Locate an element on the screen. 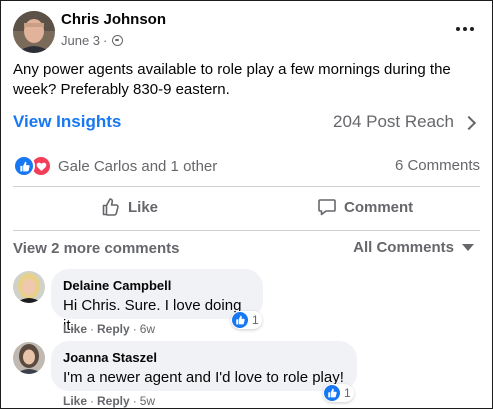 Image resolution: width=493 pixels, height=409 pixels. view-insights-link: View Insights is located at coordinates (67, 122).